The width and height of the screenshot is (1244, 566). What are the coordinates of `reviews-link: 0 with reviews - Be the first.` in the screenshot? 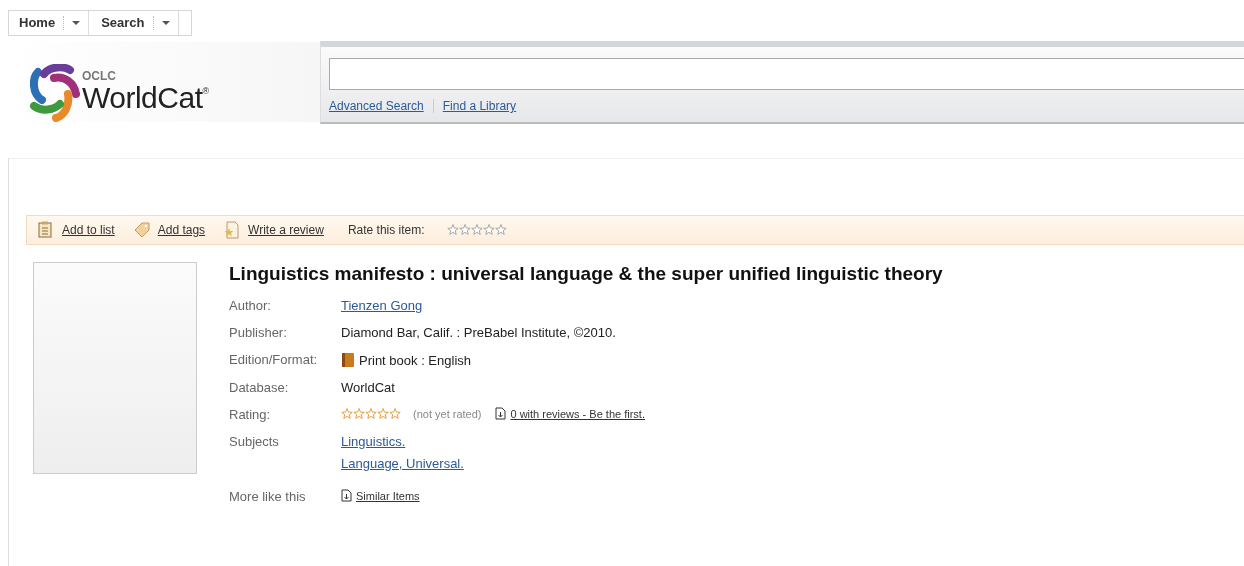 It's located at (577, 413).